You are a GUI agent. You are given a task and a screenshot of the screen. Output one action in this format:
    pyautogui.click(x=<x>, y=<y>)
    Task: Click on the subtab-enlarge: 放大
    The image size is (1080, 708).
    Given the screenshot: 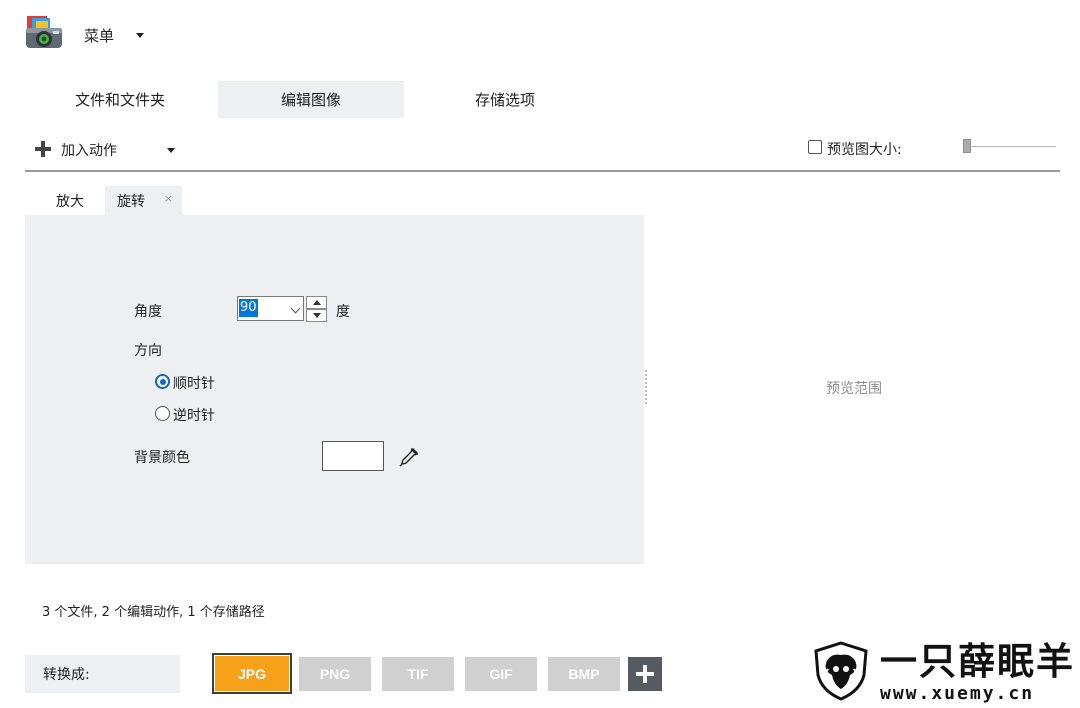 What is the action you would take?
    pyautogui.click(x=70, y=200)
    